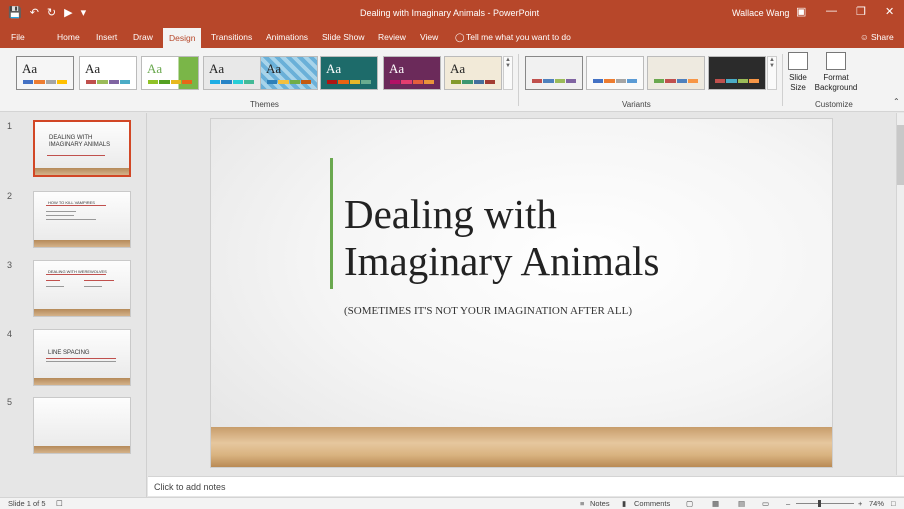 Image resolution: width=904 pixels, height=509 pixels. What do you see at coordinates (106, 37) in the screenshot?
I see `tab-insert: Insert` at bounding box center [106, 37].